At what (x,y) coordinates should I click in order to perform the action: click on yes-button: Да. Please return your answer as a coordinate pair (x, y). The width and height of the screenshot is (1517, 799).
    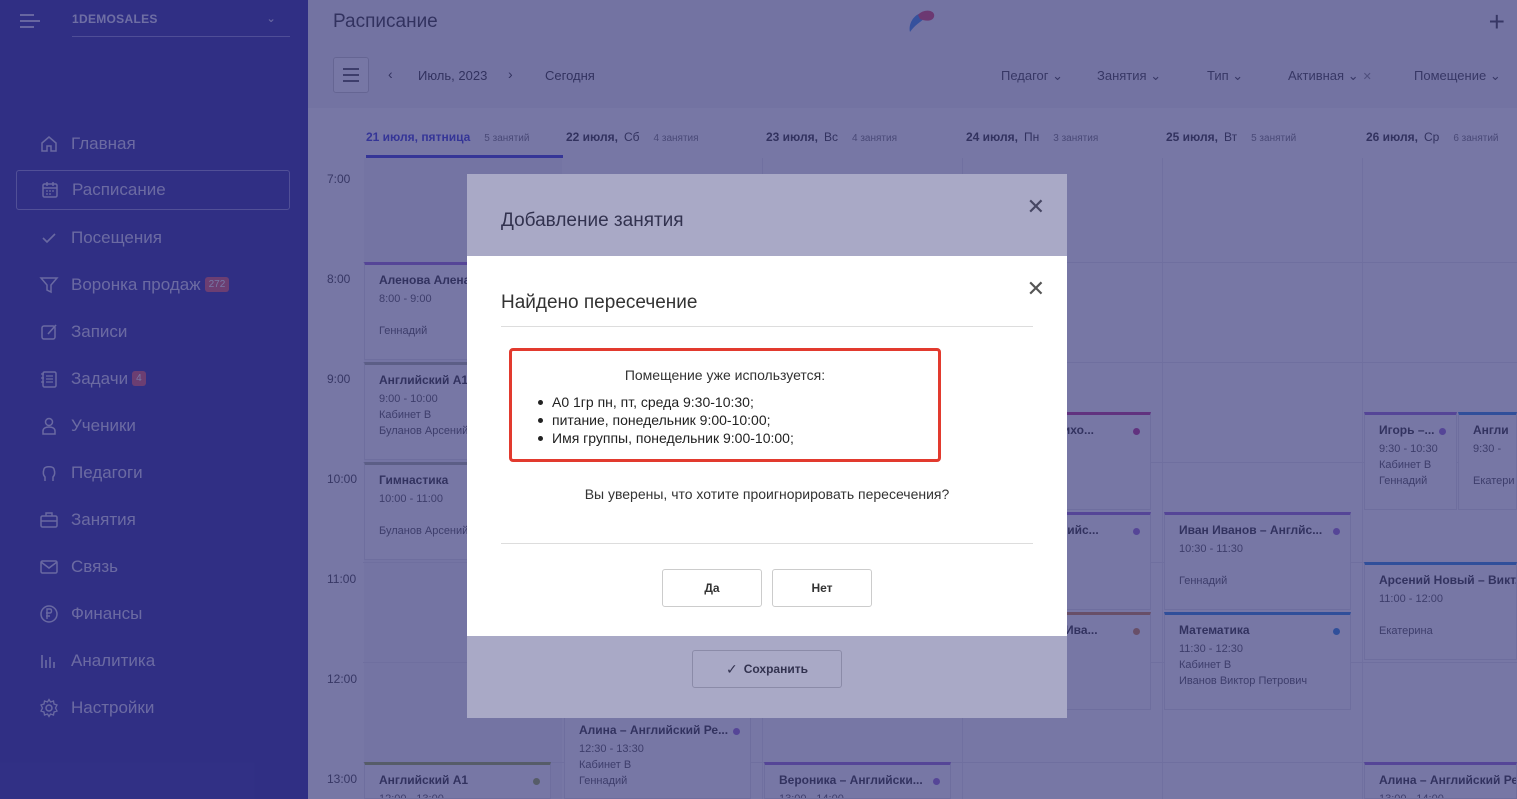
    Looking at the image, I should click on (712, 588).